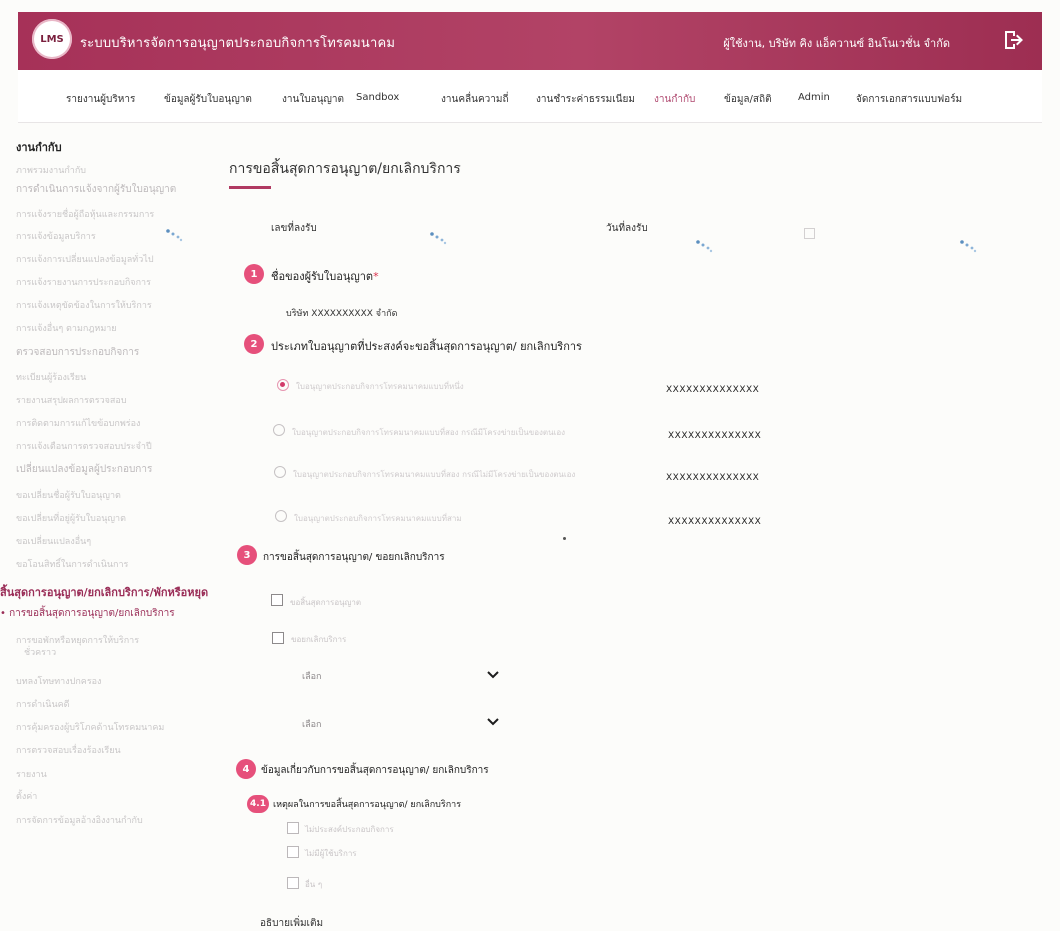  What do you see at coordinates (354, 557) in the screenshot?
I see `step-3-title: การขอสิ้นสุดการอนุญาต/ ขอยกเลิกบริการ` at bounding box center [354, 557].